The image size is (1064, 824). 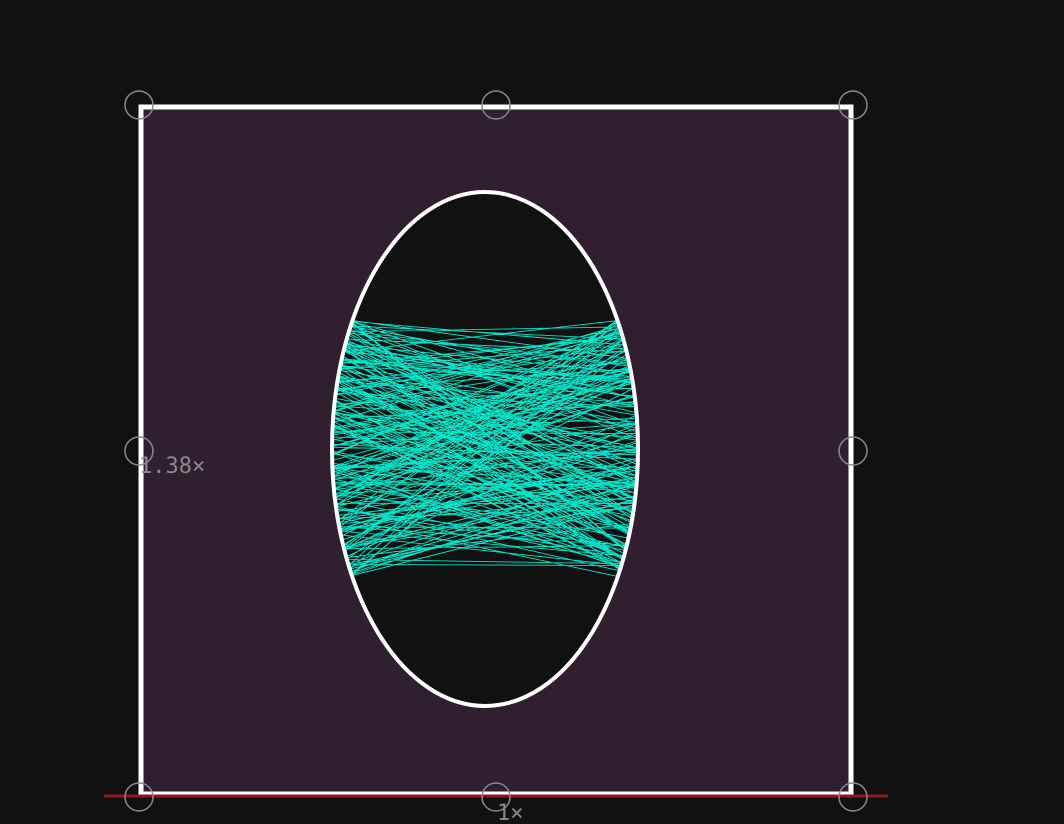 What do you see at coordinates (510, 812) in the screenshot?
I see `horizontal-scale-label: 1×` at bounding box center [510, 812].